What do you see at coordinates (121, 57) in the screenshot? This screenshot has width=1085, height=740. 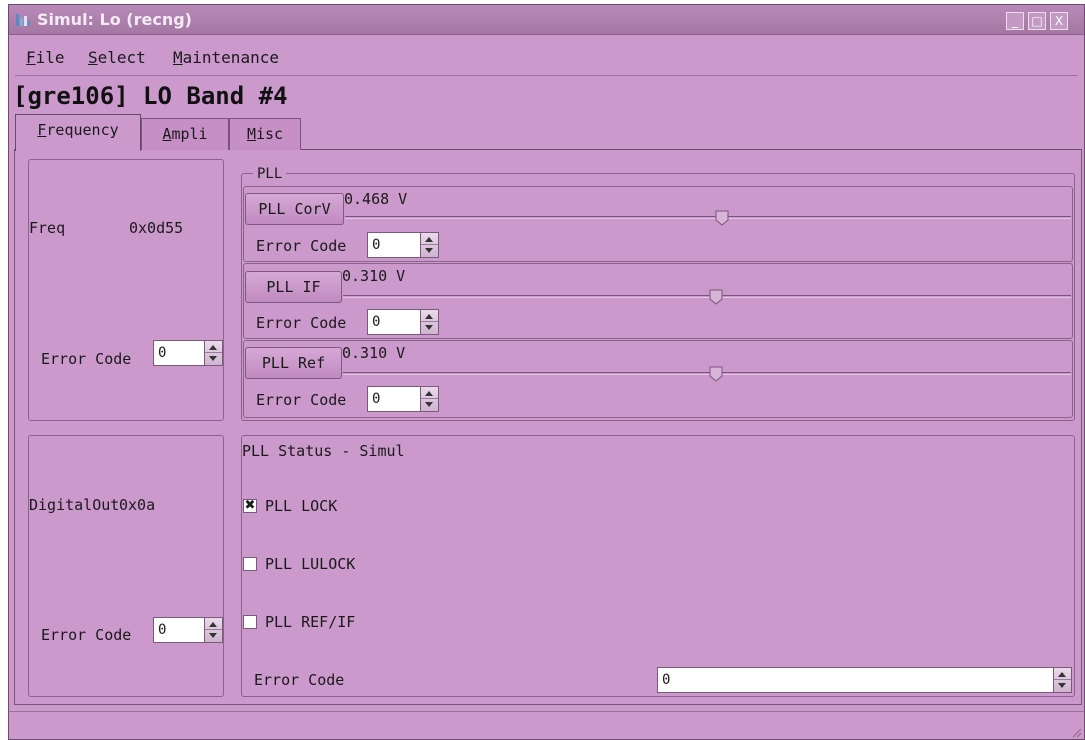 I see `menu-select-label: elect` at bounding box center [121, 57].